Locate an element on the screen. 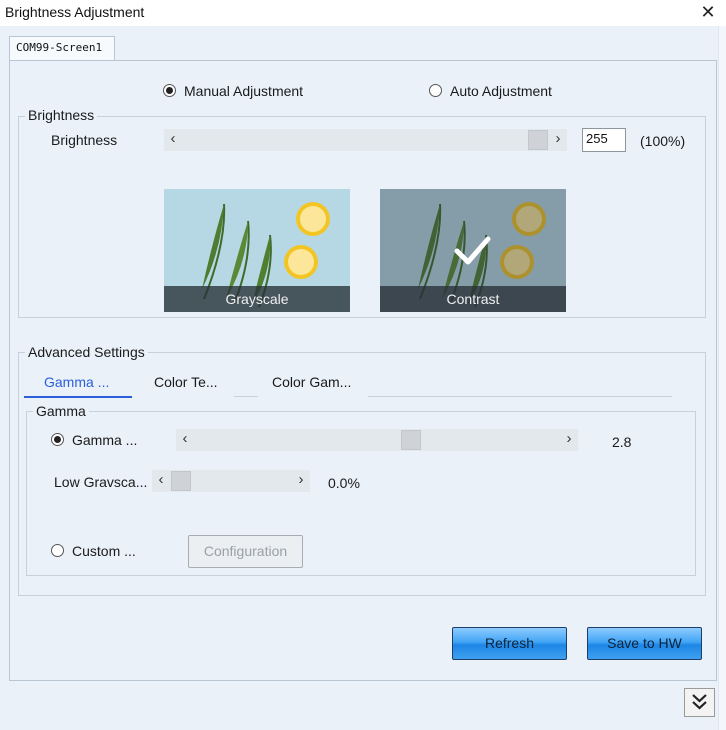  window-title: Brightness Adjustment is located at coordinates (75, 12).